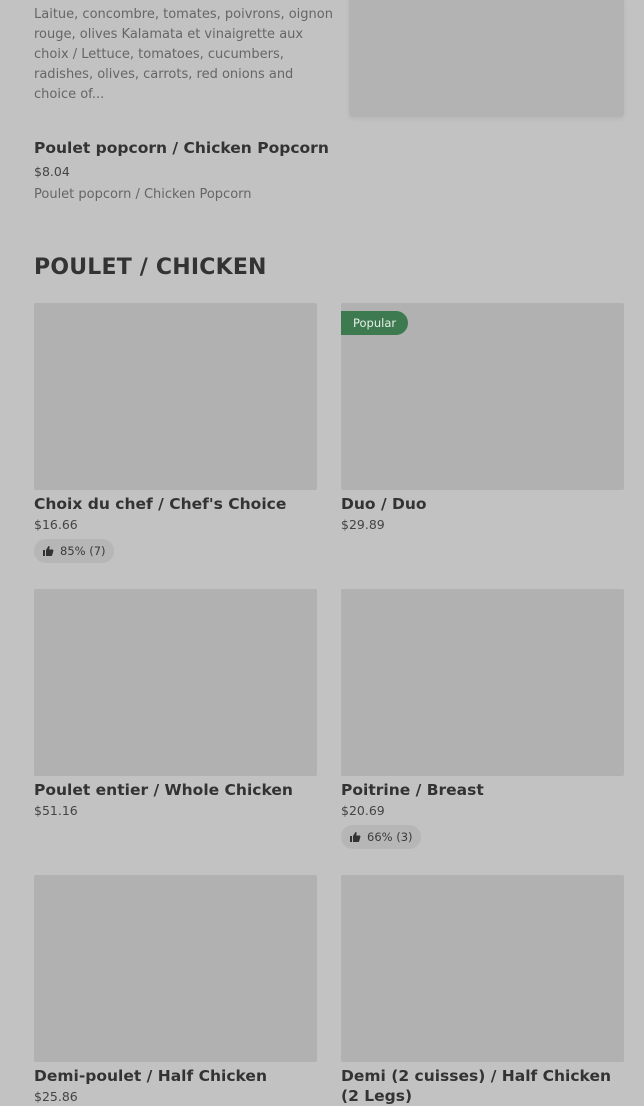 This screenshot has width=644, height=1106. Describe the element at coordinates (163, 790) in the screenshot. I see `card-title: Poulet entier / Whole Chicken` at that location.